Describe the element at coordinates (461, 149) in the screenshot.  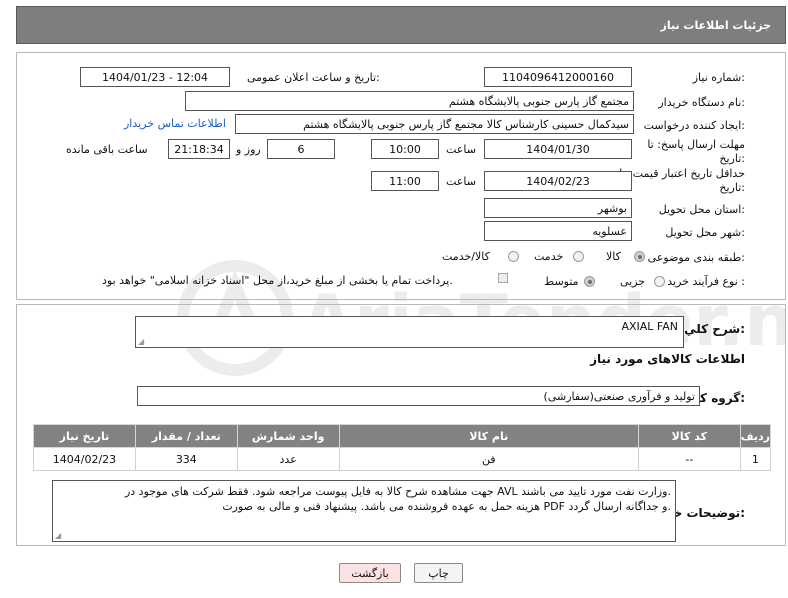
I see `reply-time-label: ساعت` at that location.